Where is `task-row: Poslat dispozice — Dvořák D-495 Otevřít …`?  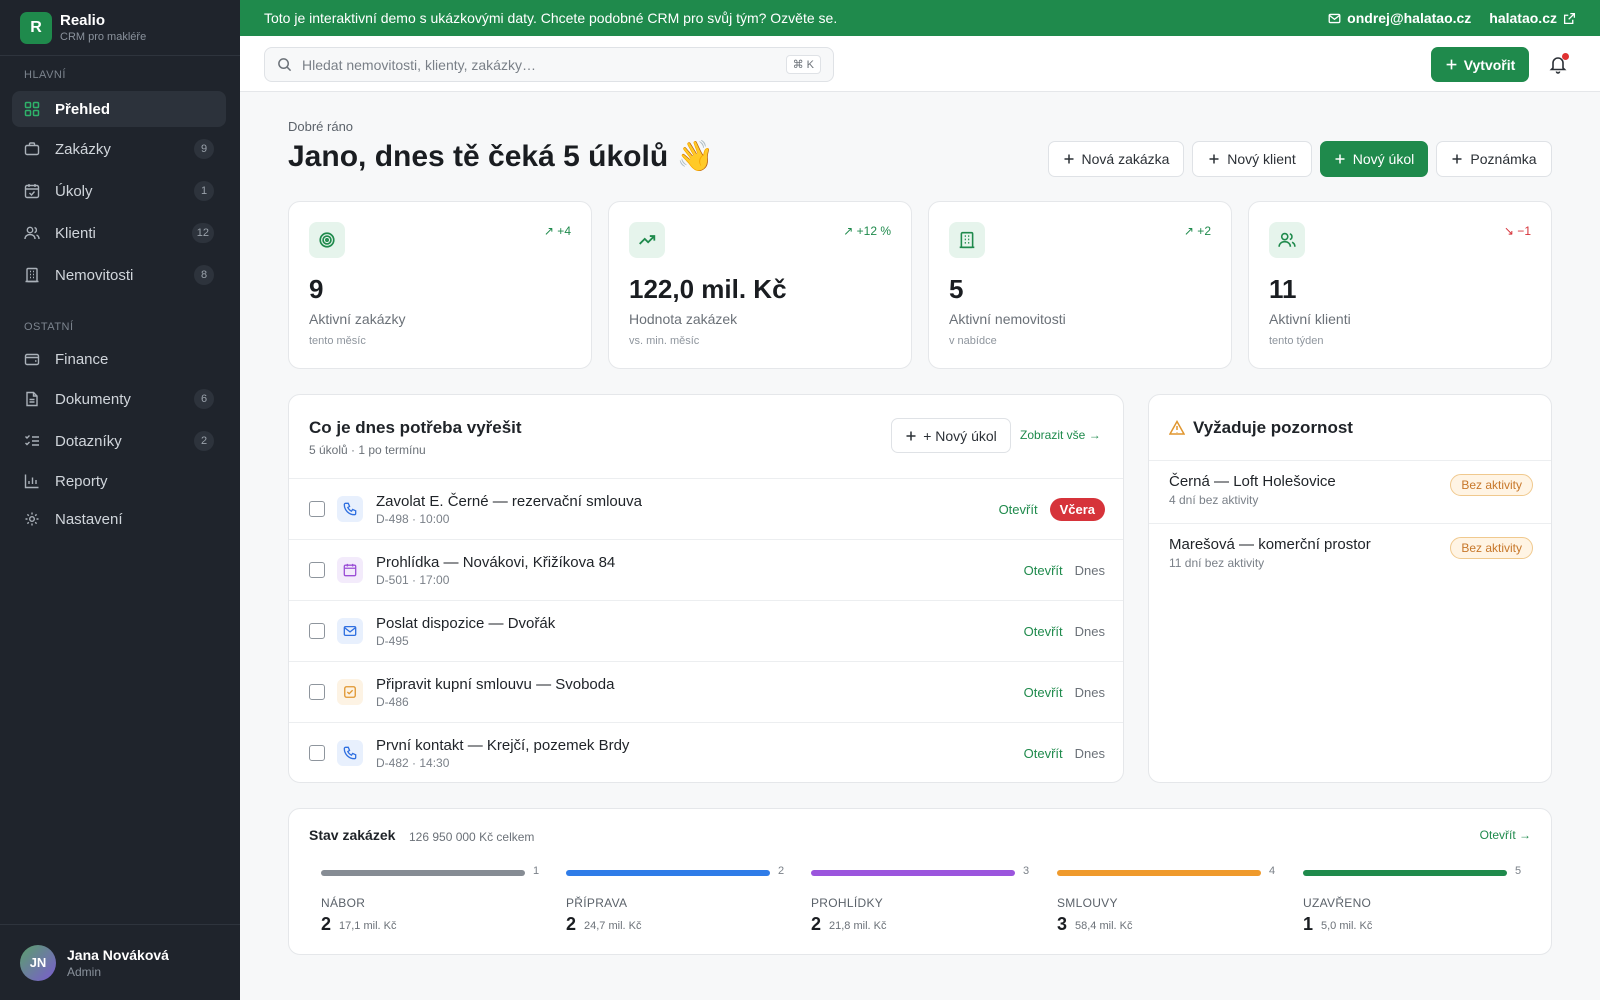 task-row: Poslat dispozice — Dvořák D-495 Otevřít … is located at coordinates (706, 630).